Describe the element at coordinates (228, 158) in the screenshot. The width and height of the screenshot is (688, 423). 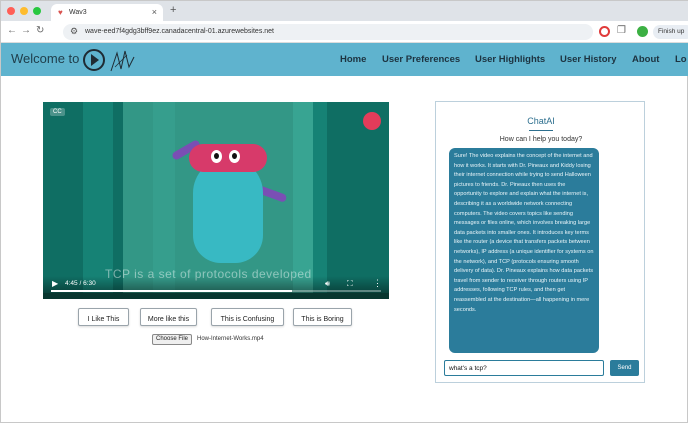
I see `character-headband` at that location.